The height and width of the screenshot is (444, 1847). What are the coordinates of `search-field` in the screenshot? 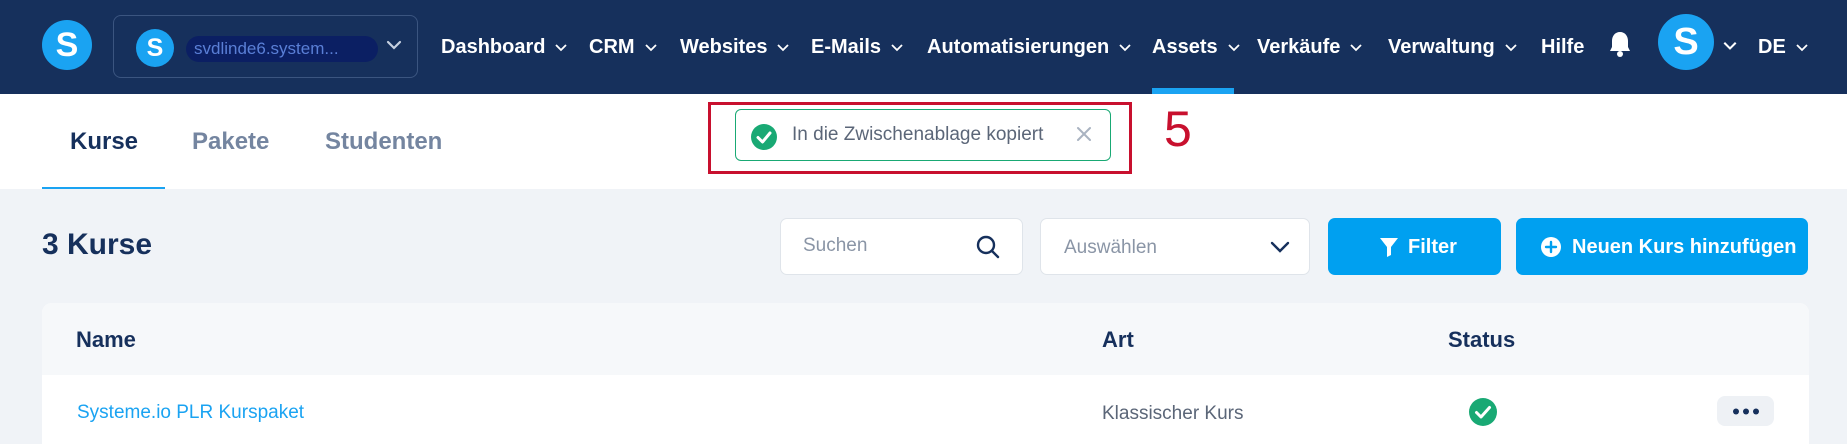 It's located at (901, 246).